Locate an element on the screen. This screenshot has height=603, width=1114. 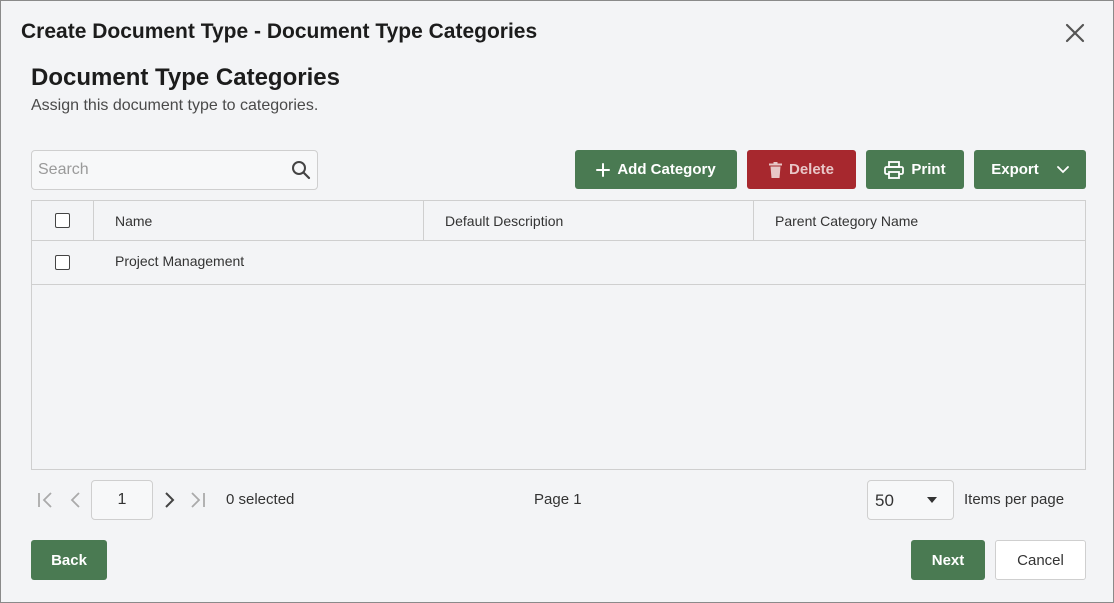
first-page-icon is located at coordinates (46, 500).